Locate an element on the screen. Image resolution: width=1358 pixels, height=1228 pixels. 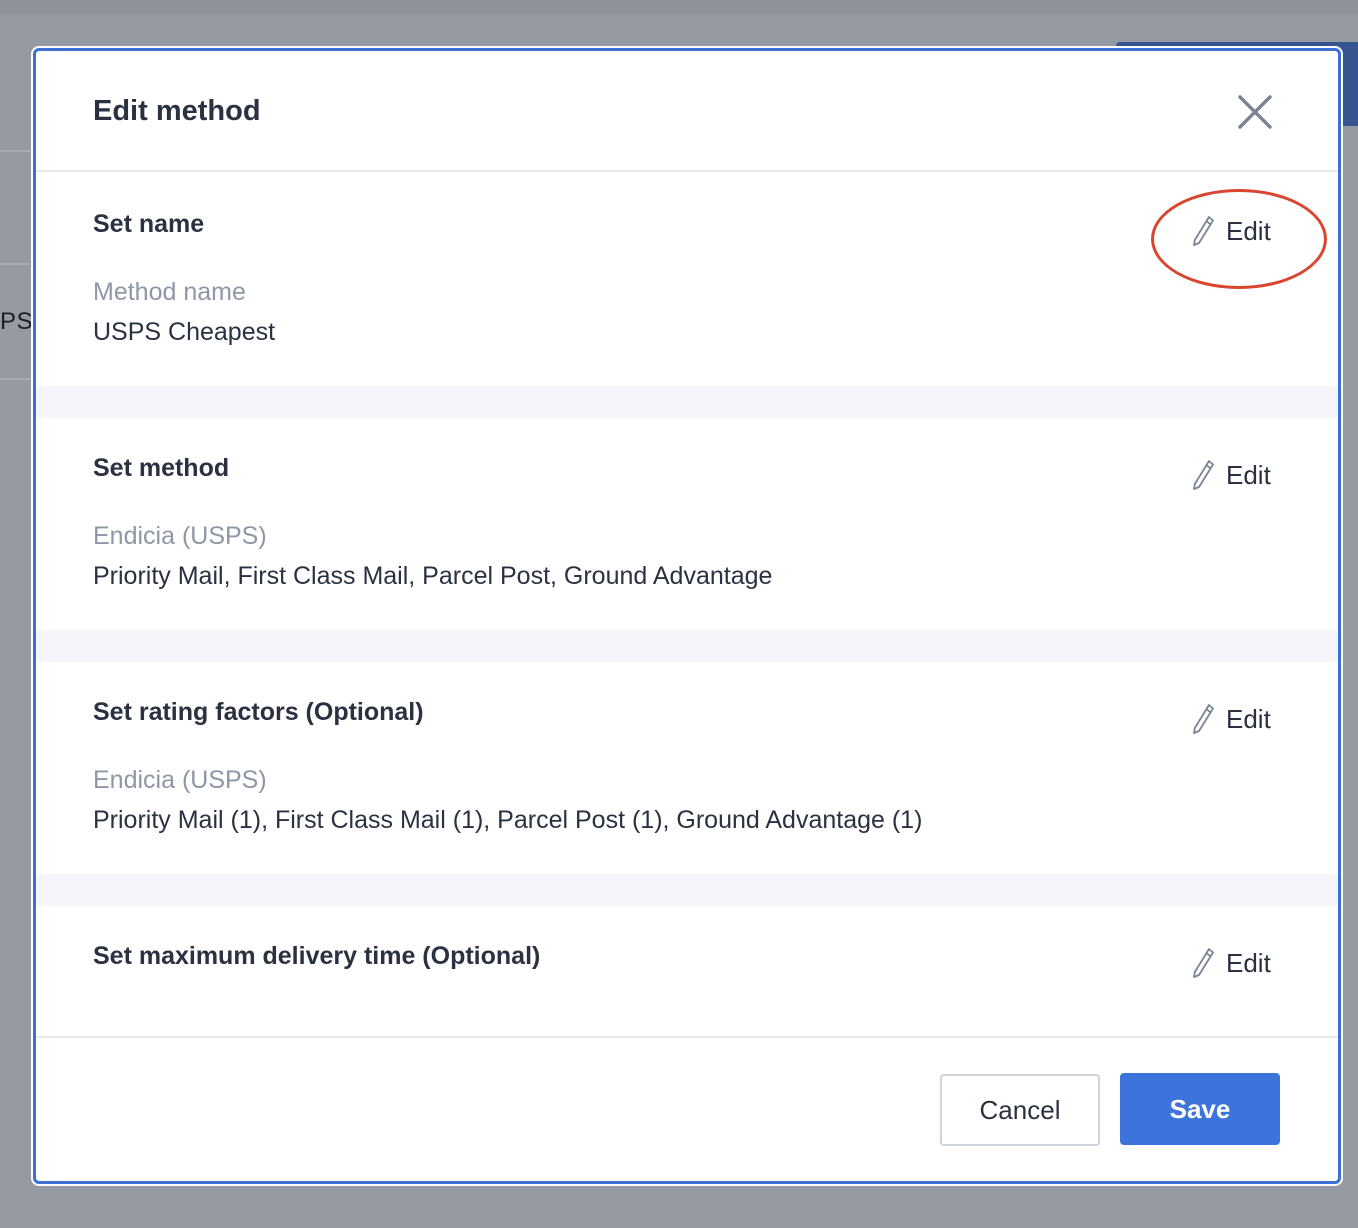
edit-delivery-time-button: Edit is located at coordinates (1230, 963).